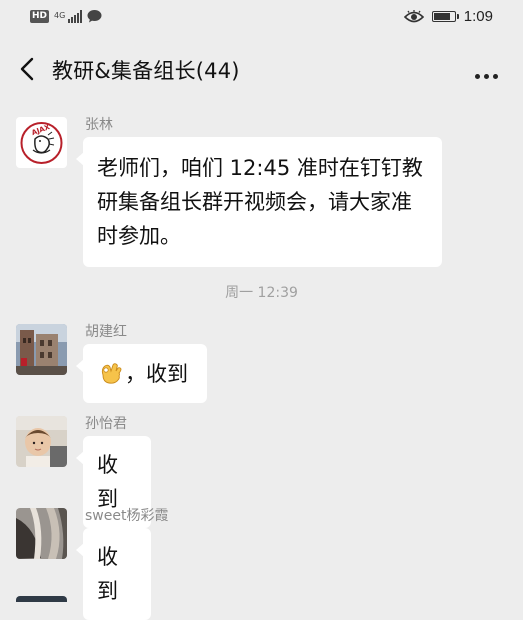  I want to click on ok-hand-emoji-icon, so click(111, 373).